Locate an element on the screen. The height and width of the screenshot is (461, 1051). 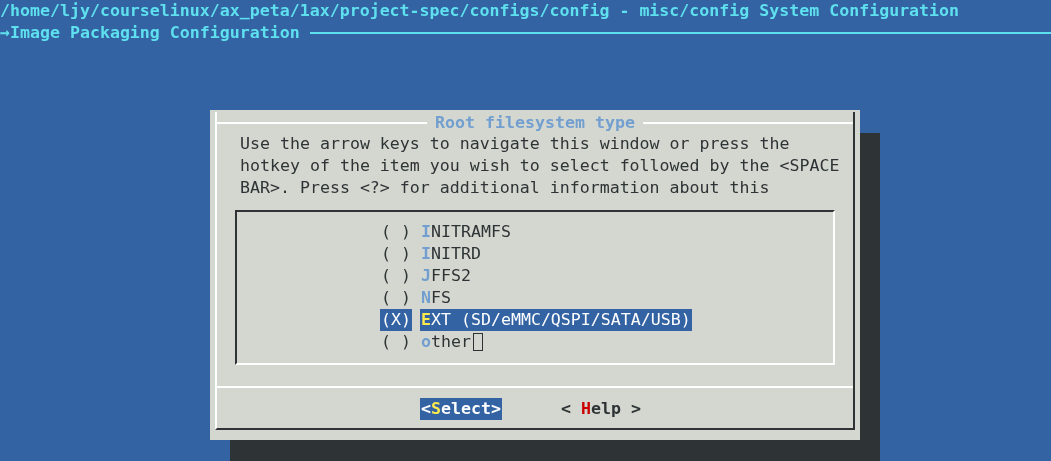
option-label: other is located at coordinates (446, 342).